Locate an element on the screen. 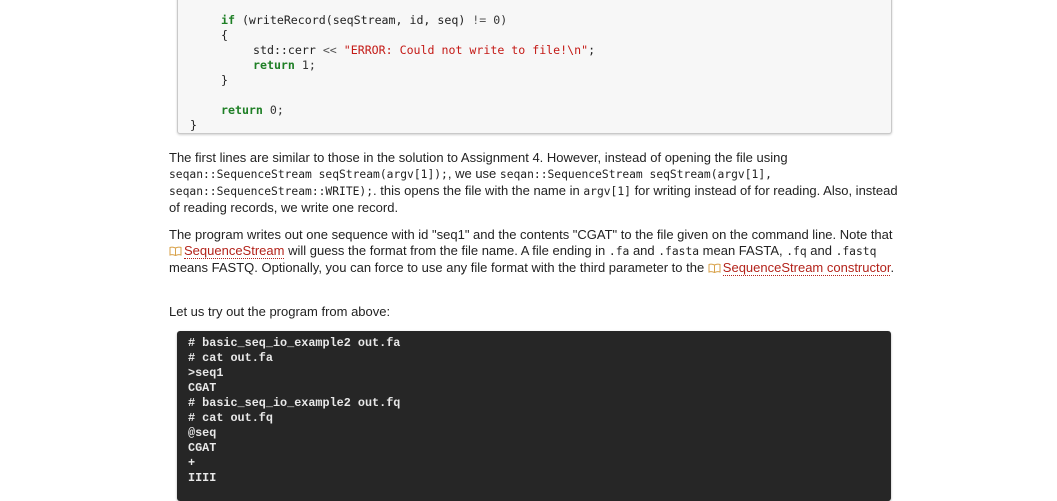 The image size is (1057, 501). code-return1-tail: 1; is located at coordinates (305, 65).